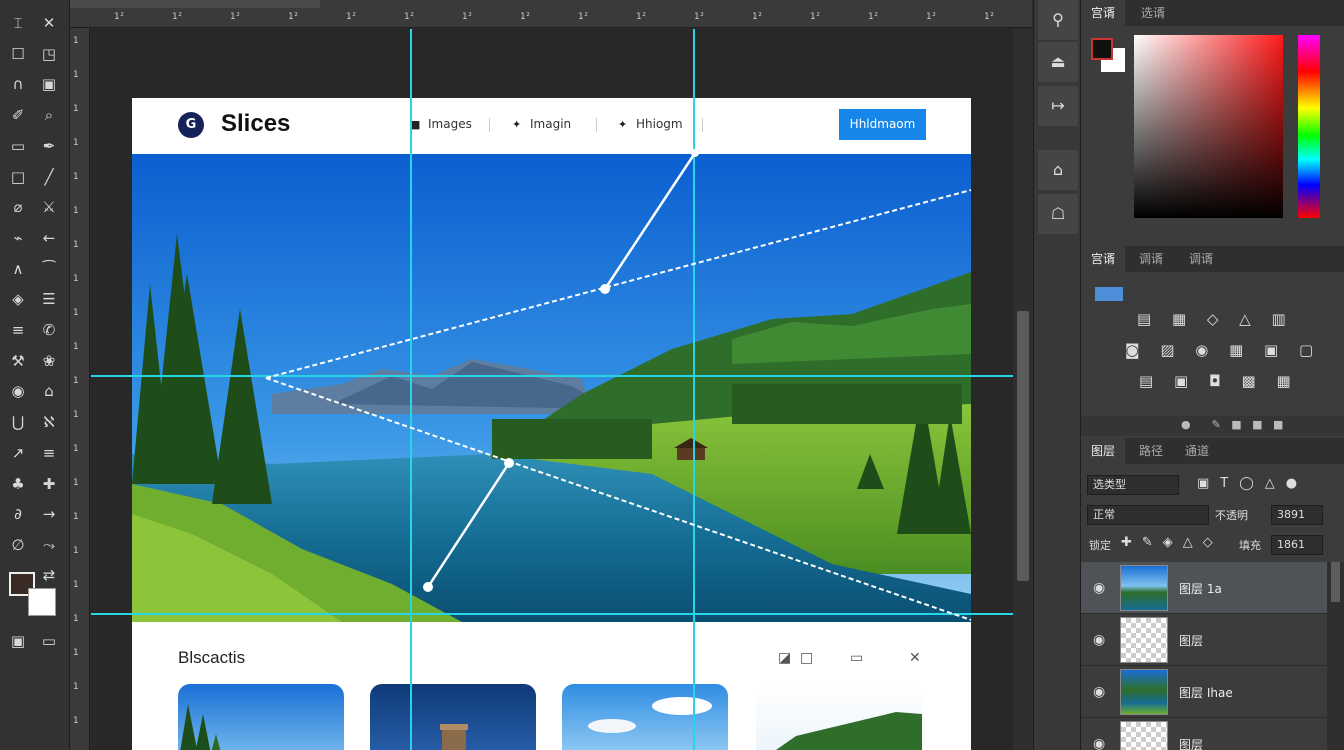  I want to click on history-icon: ⚲, so click(1058, 20).